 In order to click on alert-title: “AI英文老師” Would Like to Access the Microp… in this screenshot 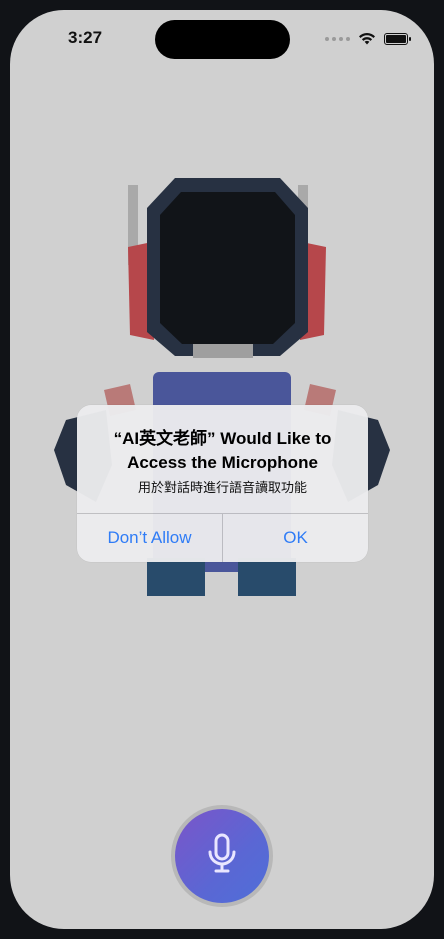, I will do `click(222, 450)`.